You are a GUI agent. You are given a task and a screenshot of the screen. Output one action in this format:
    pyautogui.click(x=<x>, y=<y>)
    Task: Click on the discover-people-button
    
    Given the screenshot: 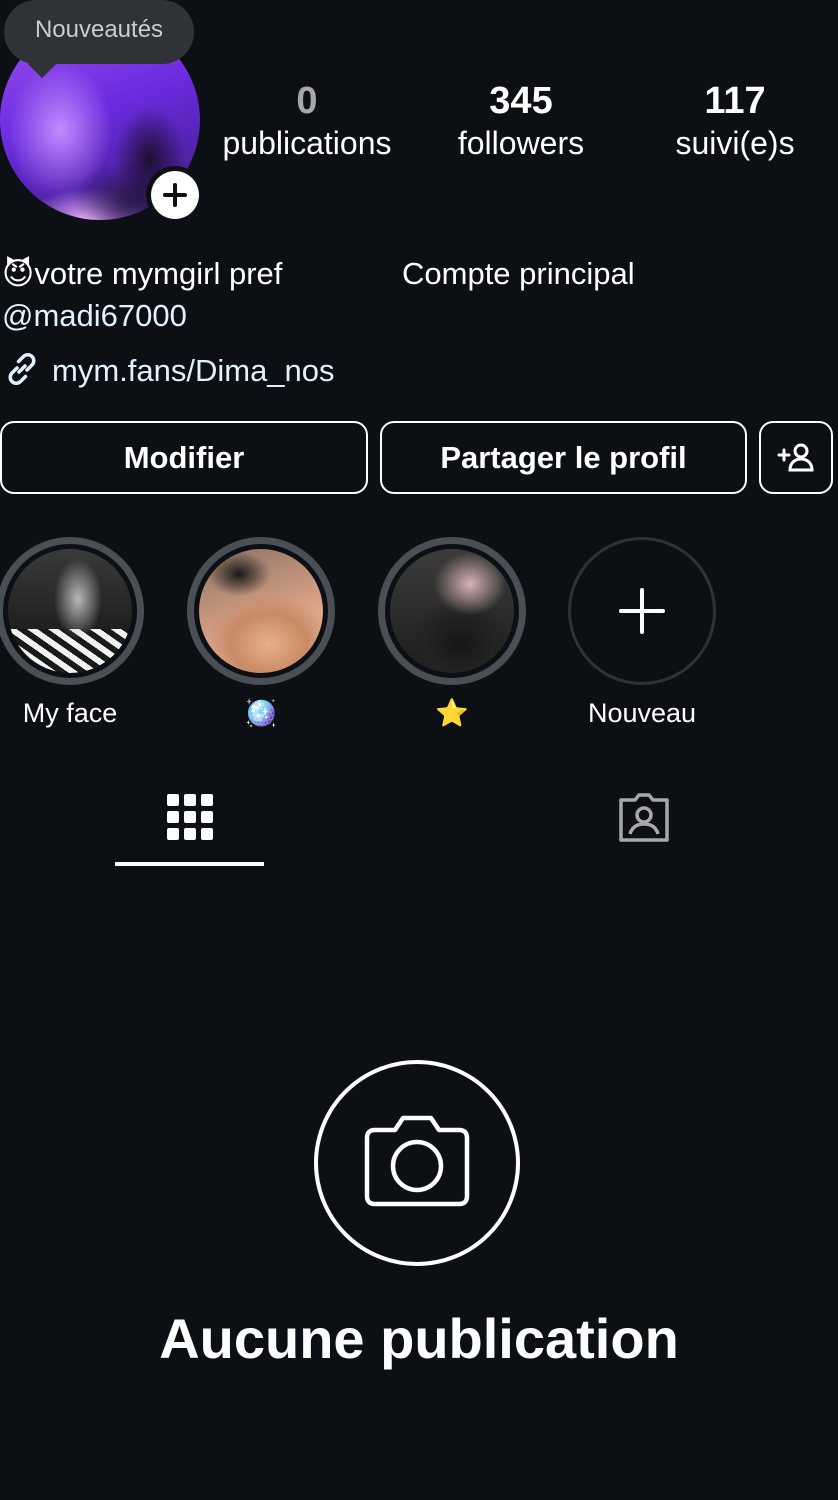 What is the action you would take?
    pyautogui.click(x=796, y=457)
    